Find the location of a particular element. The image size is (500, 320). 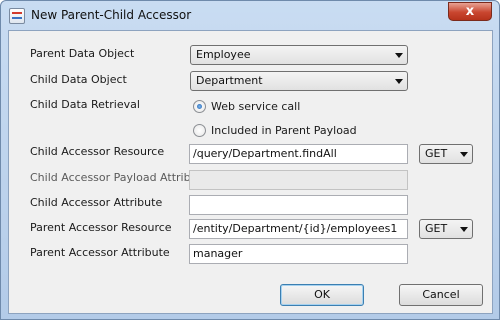

child-accessor-method-value: GET is located at coordinates (436, 153).